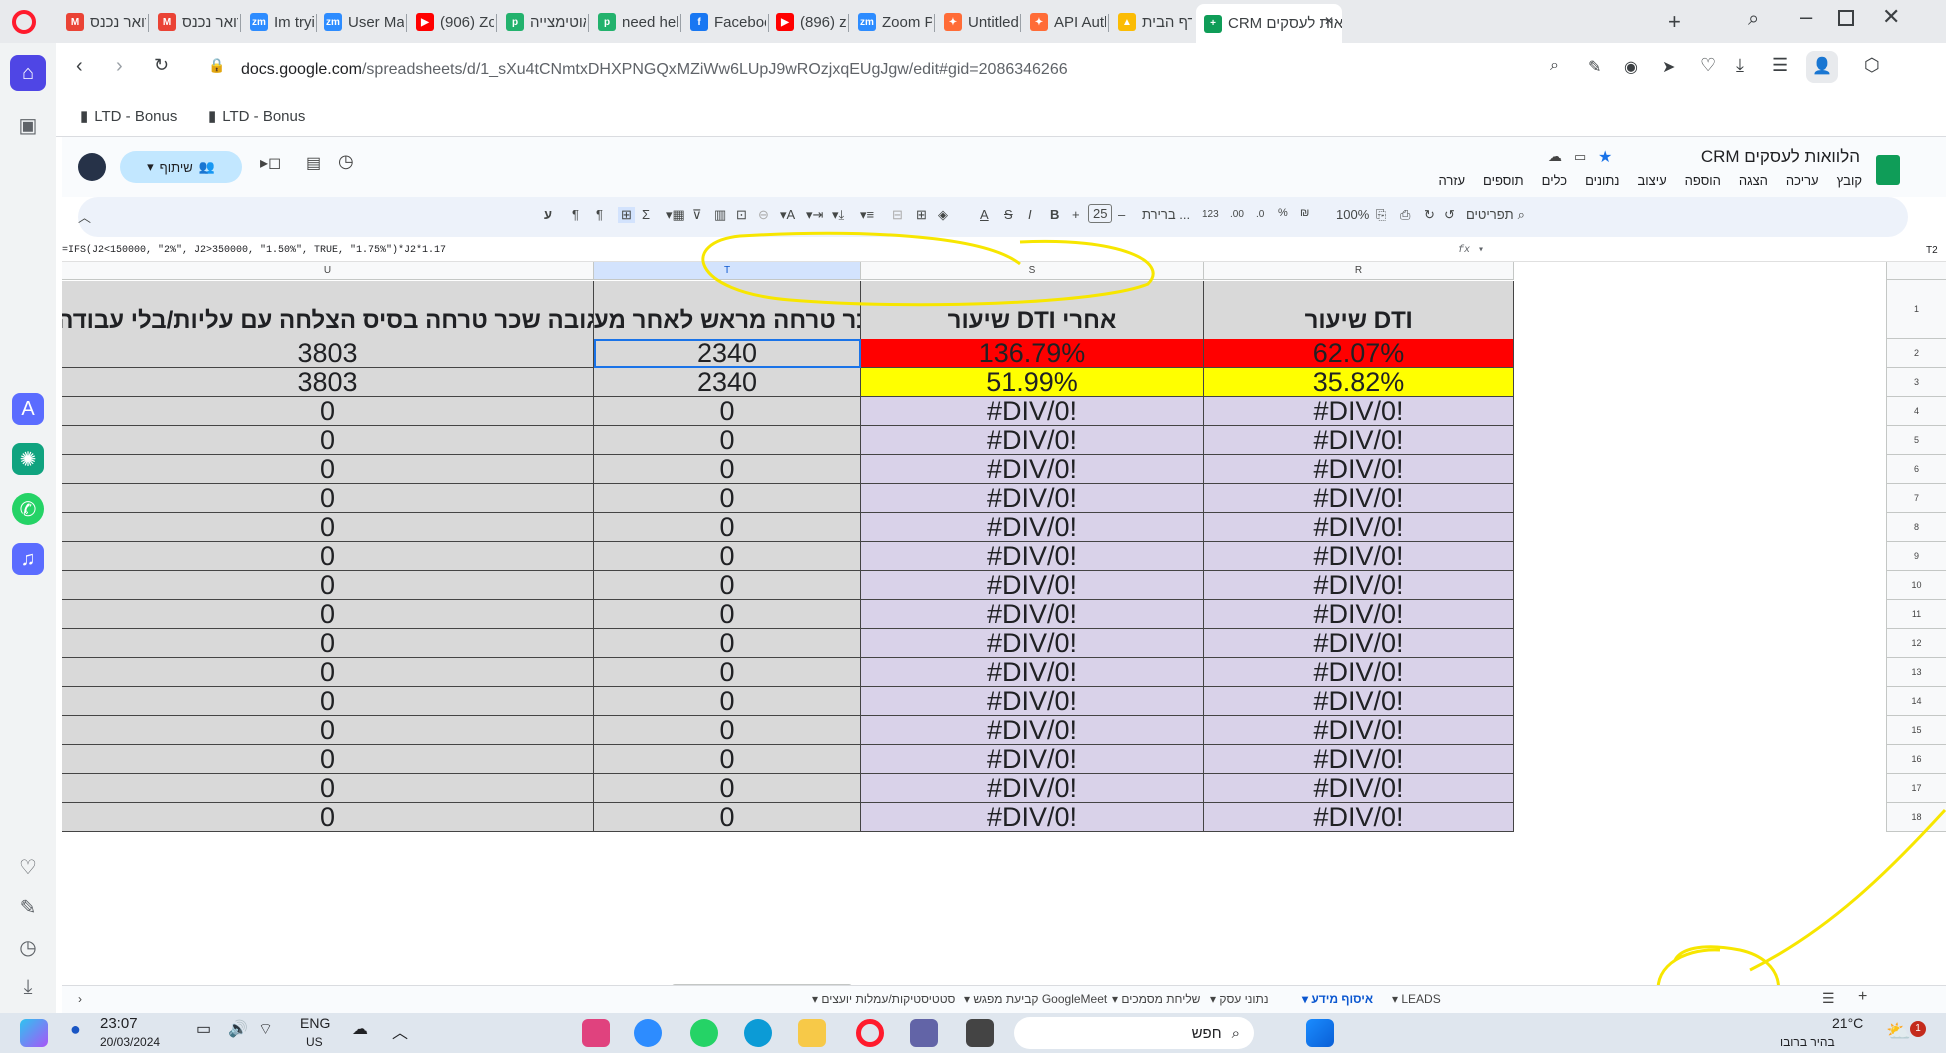  I want to click on link-icon: ⊖, so click(763, 215).